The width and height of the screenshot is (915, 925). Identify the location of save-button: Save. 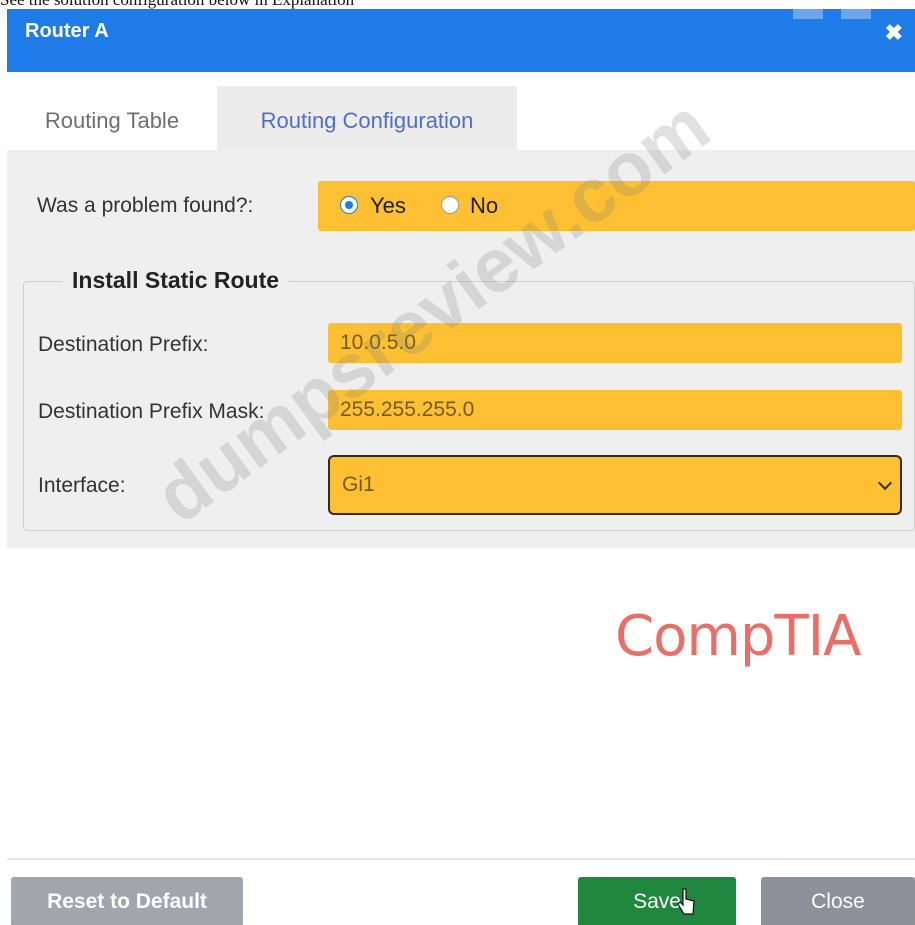
(657, 901).